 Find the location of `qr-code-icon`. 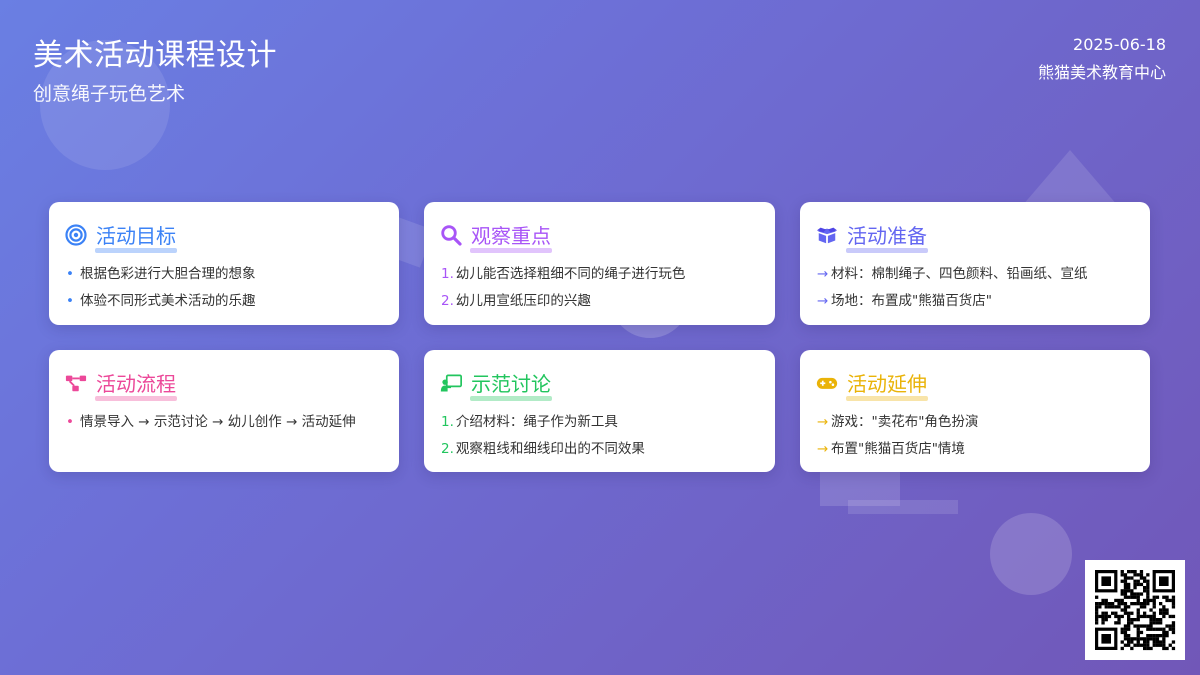

qr-code-icon is located at coordinates (1135, 610).